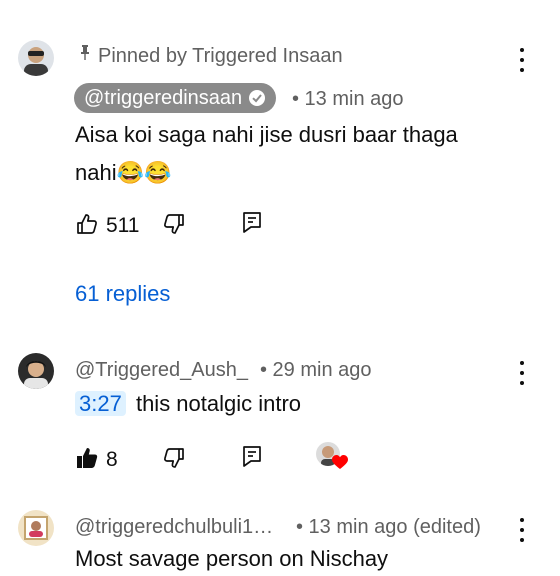  I want to click on comment-body: this notalgic intro, so click(218, 403).